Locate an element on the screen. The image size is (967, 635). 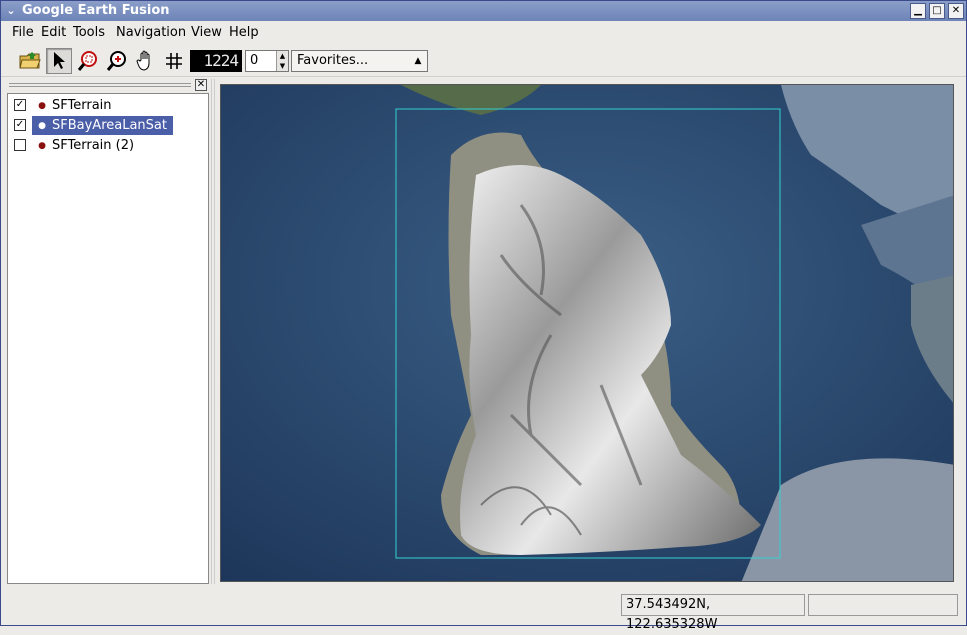
chevron-down-icon: ▲ is located at coordinates (418, 61).